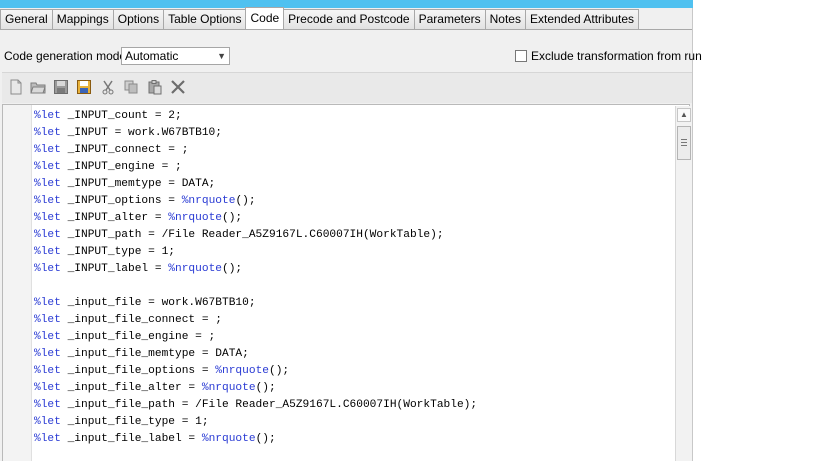 The height and width of the screenshot is (461, 819). I want to click on code-line: %let _INPUT_engine = ;, so click(354, 167).